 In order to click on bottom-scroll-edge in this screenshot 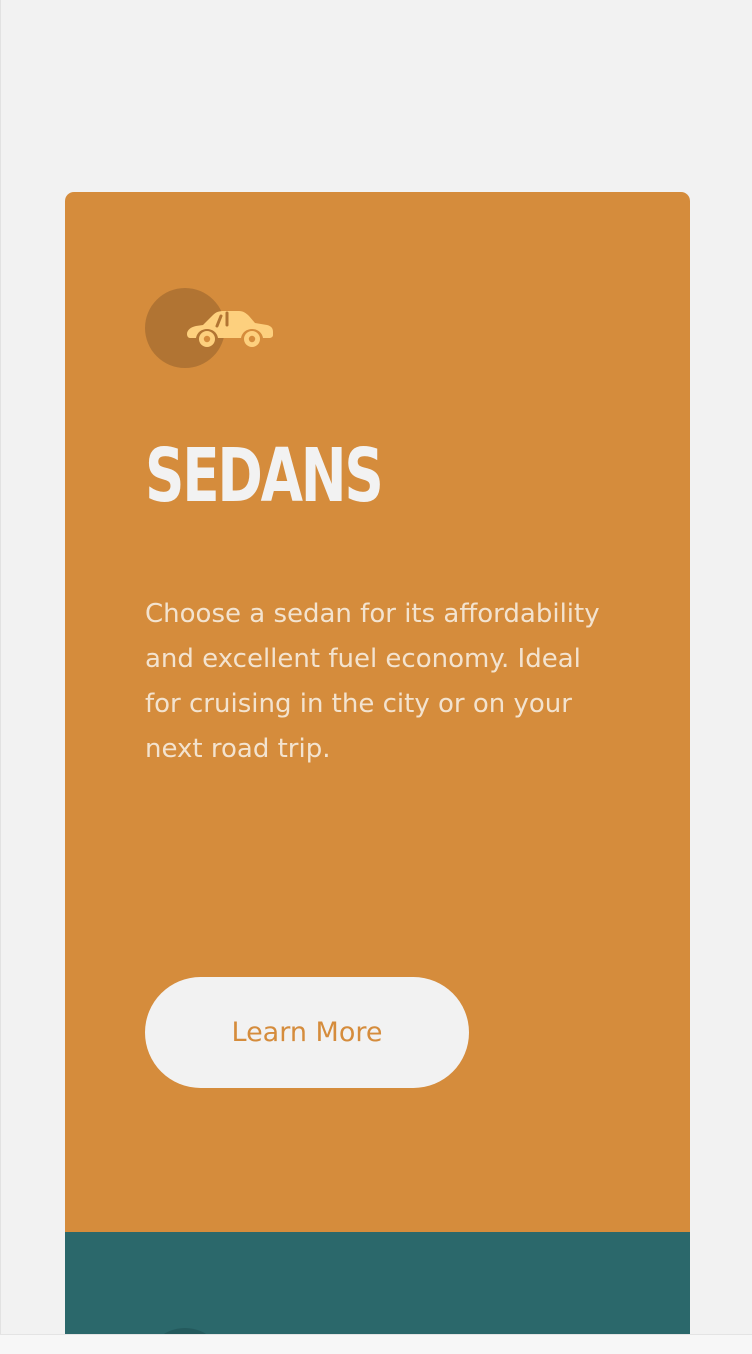, I will do `click(376, 1344)`.